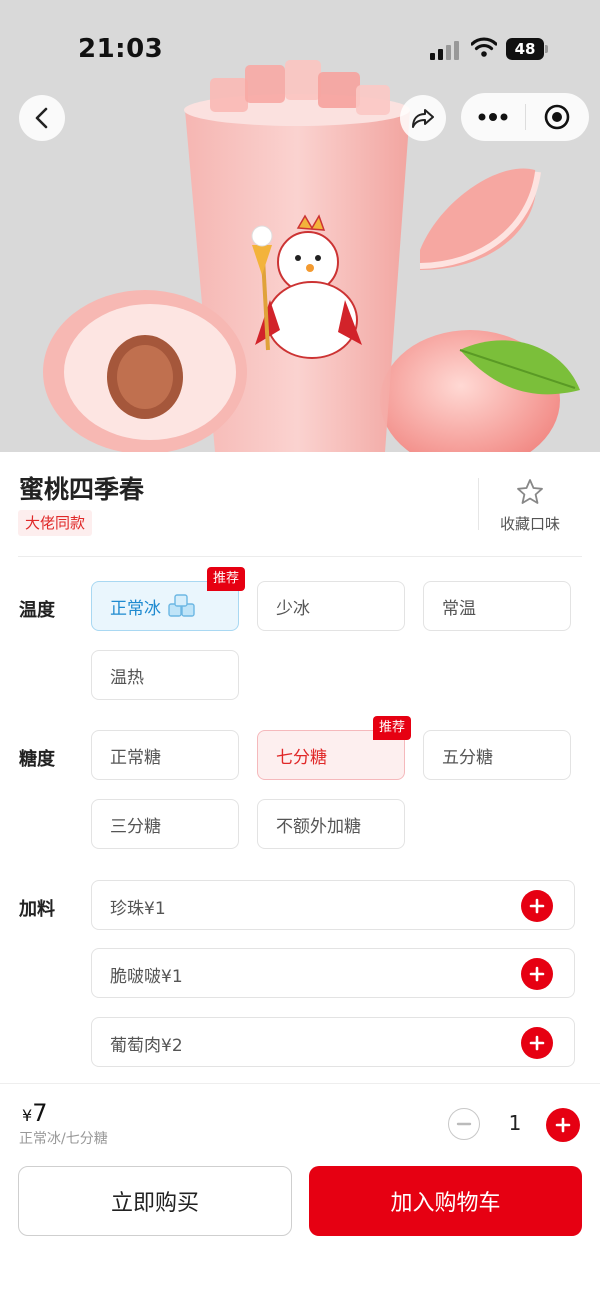  What do you see at coordinates (467, 757) in the screenshot?
I see `option-label: 五分糖` at bounding box center [467, 757].